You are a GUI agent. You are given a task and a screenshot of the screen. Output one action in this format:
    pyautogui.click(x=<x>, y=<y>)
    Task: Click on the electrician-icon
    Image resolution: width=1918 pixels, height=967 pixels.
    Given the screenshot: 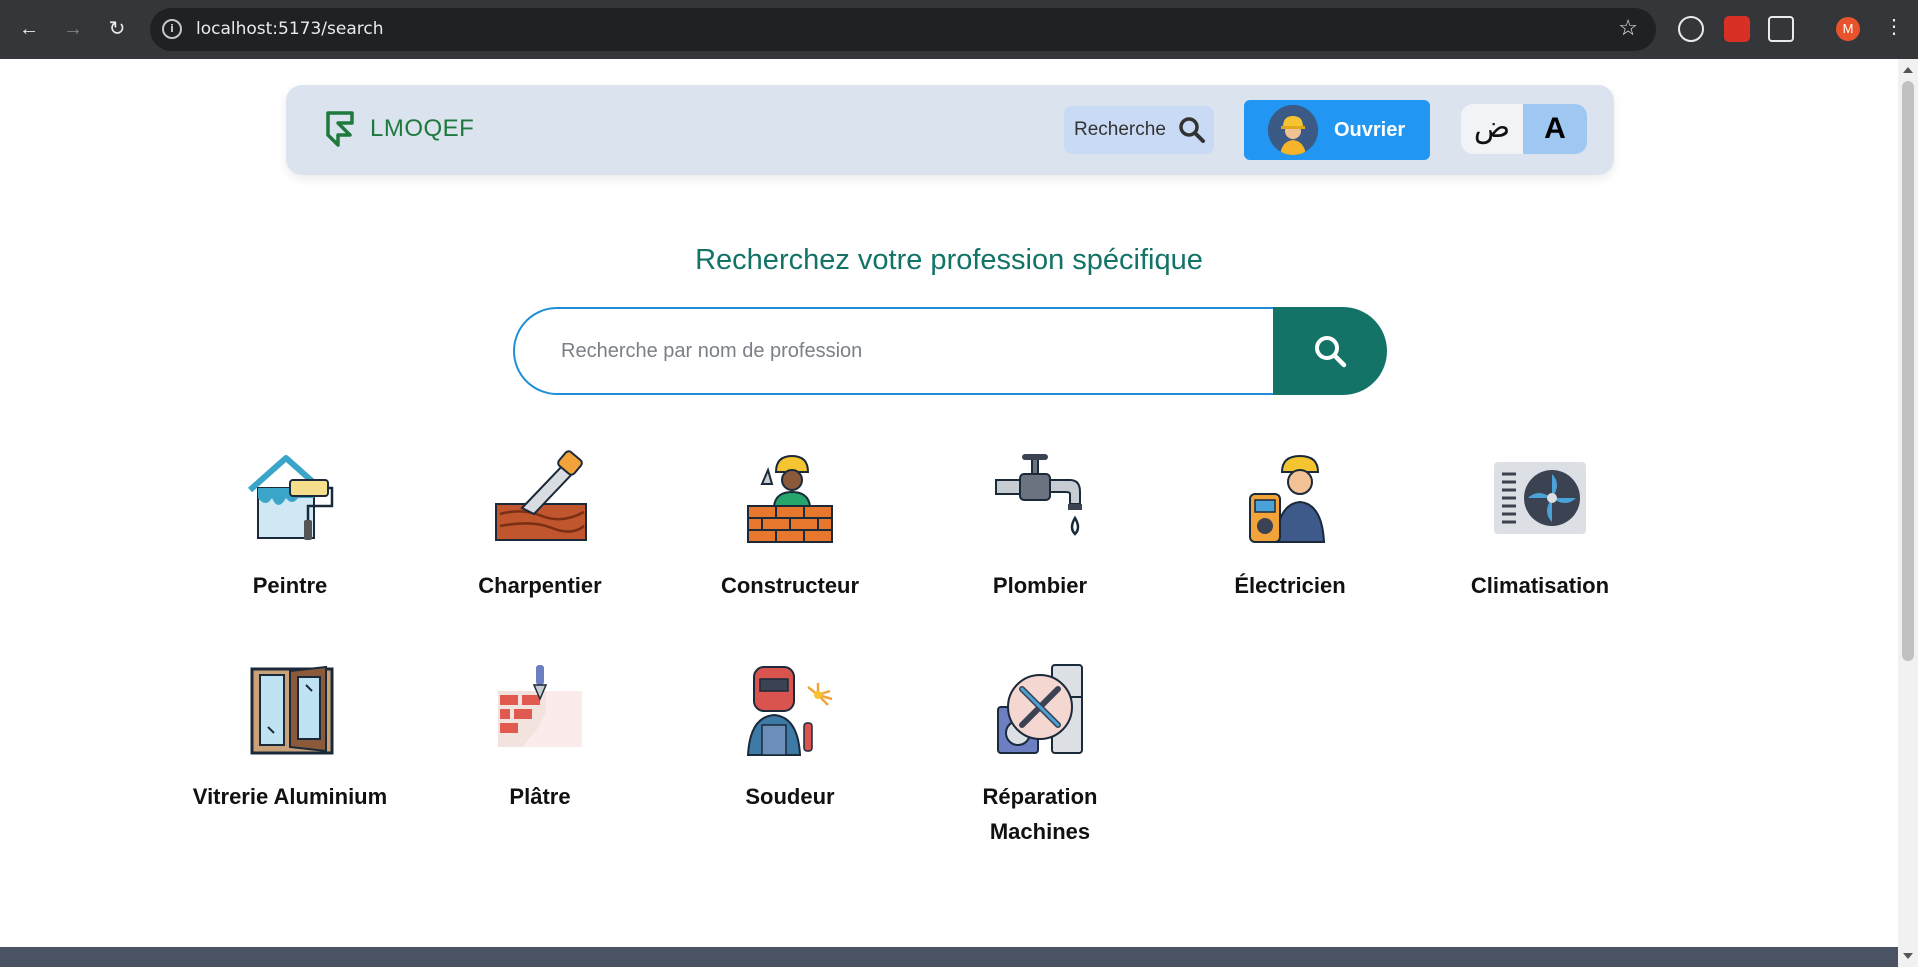 What is the action you would take?
    pyautogui.click(x=1287, y=498)
    